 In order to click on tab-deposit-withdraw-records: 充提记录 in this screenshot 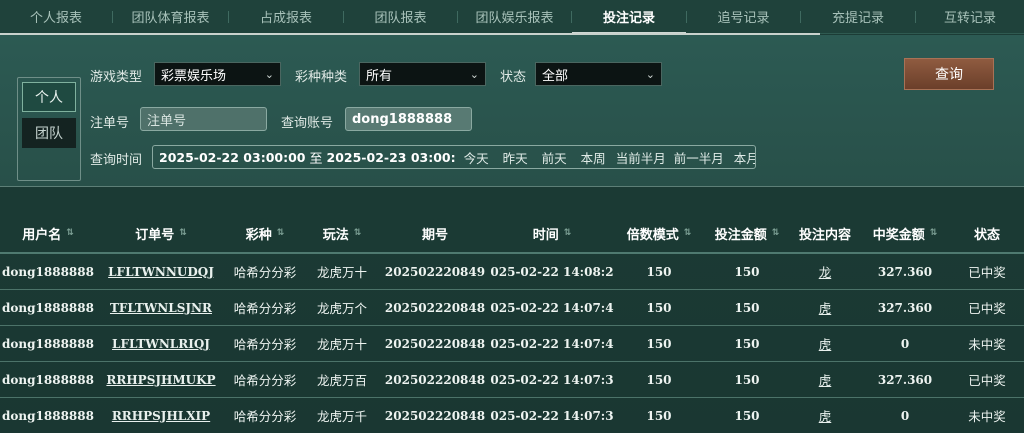, I will do `click(858, 17)`.